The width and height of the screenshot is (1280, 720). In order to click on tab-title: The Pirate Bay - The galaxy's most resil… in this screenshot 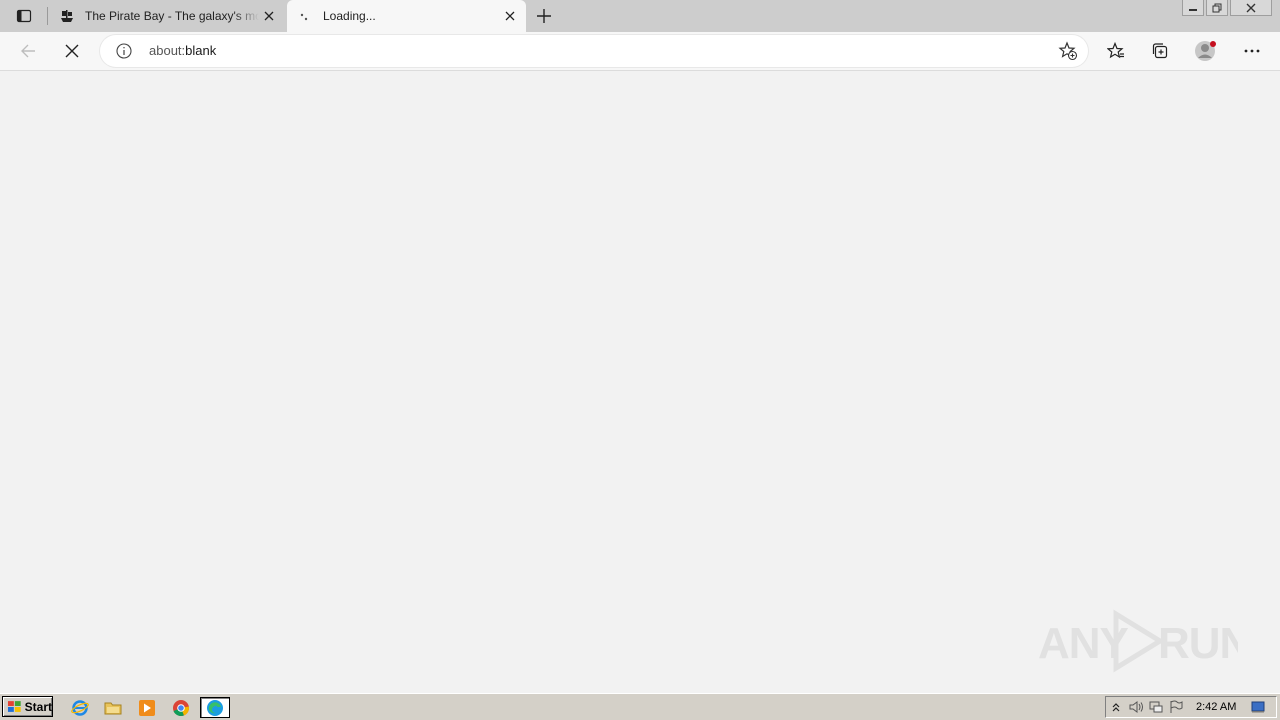, I will do `click(172, 16)`.